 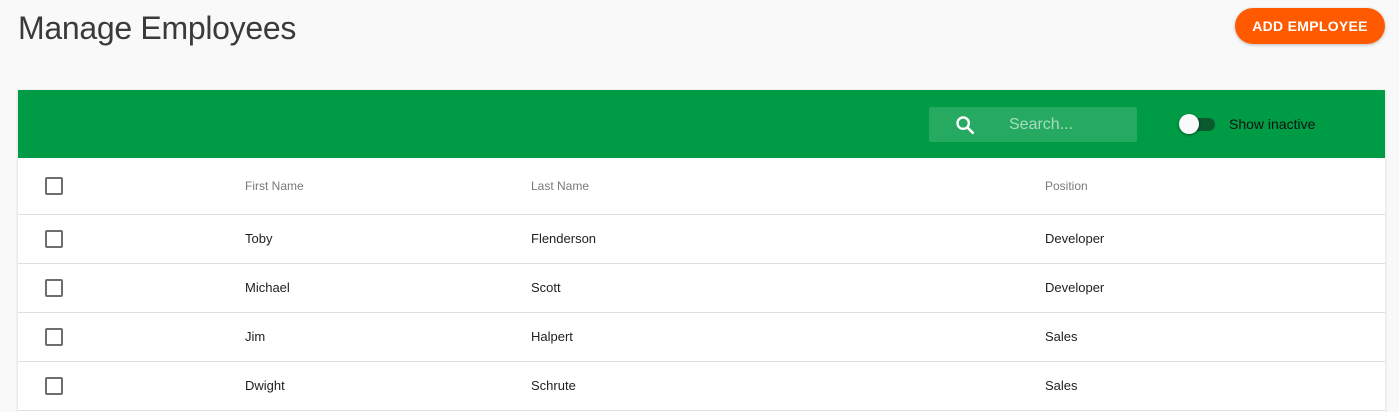 What do you see at coordinates (546, 287) in the screenshot?
I see `last-name-cell: Scott` at bounding box center [546, 287].